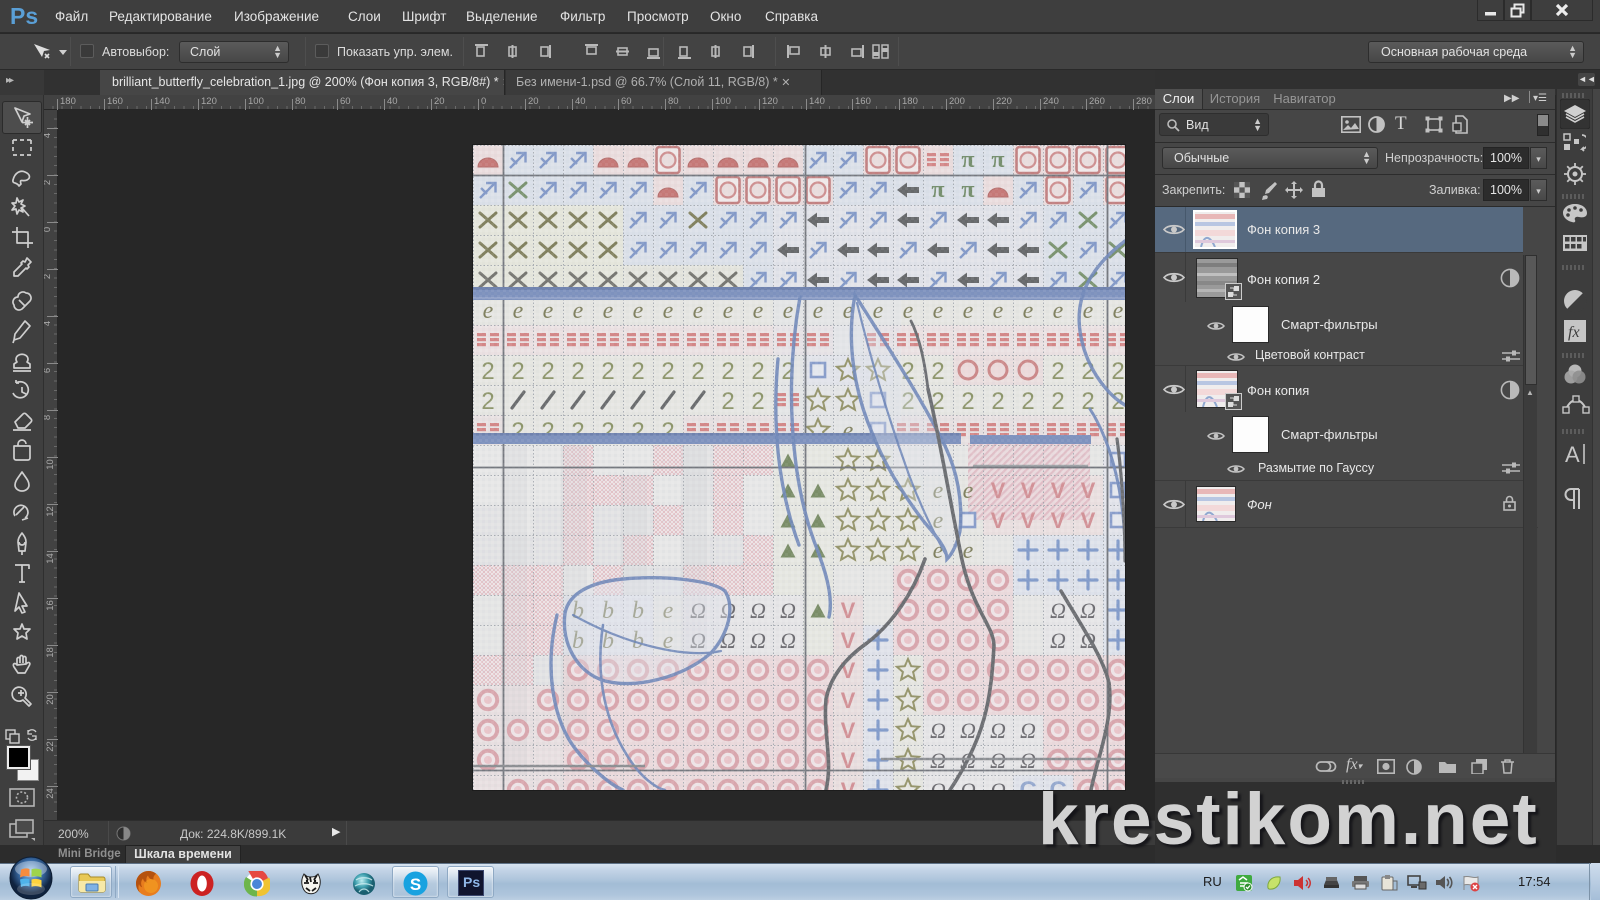  What do you see at coordinates (1574, 332) in the screenshot?
I see `svg-text: fx` at bounding box center [1574, 332].